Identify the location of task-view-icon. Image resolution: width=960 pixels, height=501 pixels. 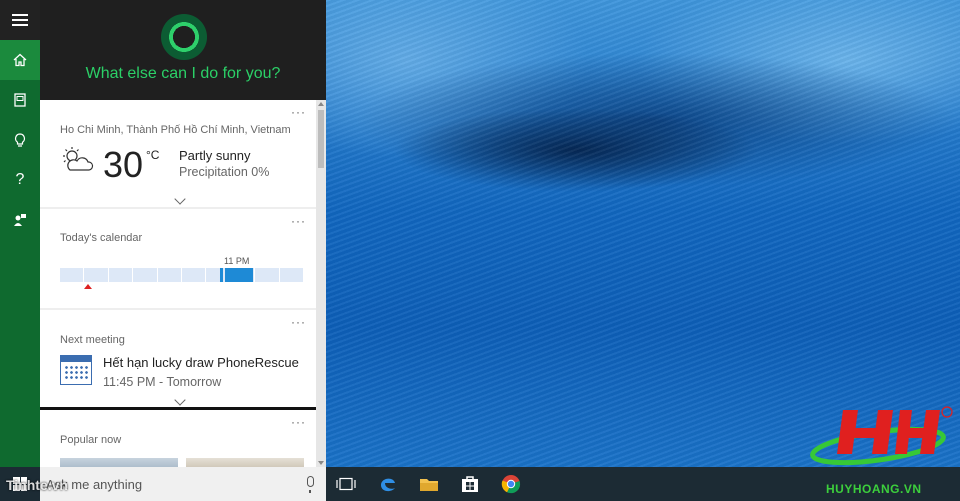
(346, 484).